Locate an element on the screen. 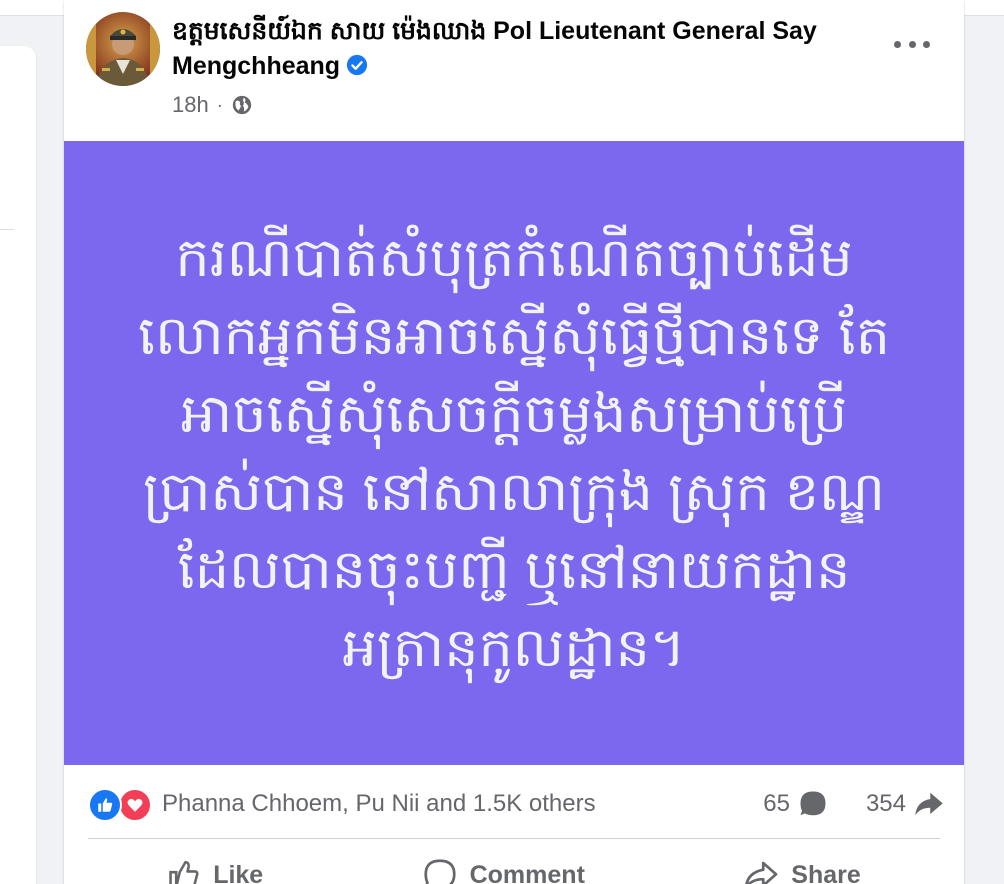 The image size is (1004, 884). left-side-panel is located at coordinates (18, 465).